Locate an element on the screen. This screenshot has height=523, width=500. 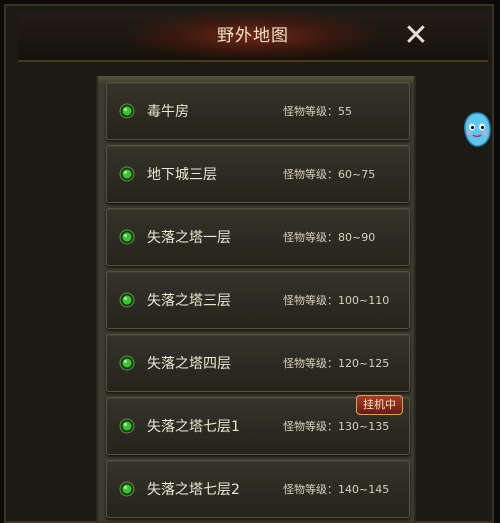
close-icon: ✕ is located at coordinates (416, 36).